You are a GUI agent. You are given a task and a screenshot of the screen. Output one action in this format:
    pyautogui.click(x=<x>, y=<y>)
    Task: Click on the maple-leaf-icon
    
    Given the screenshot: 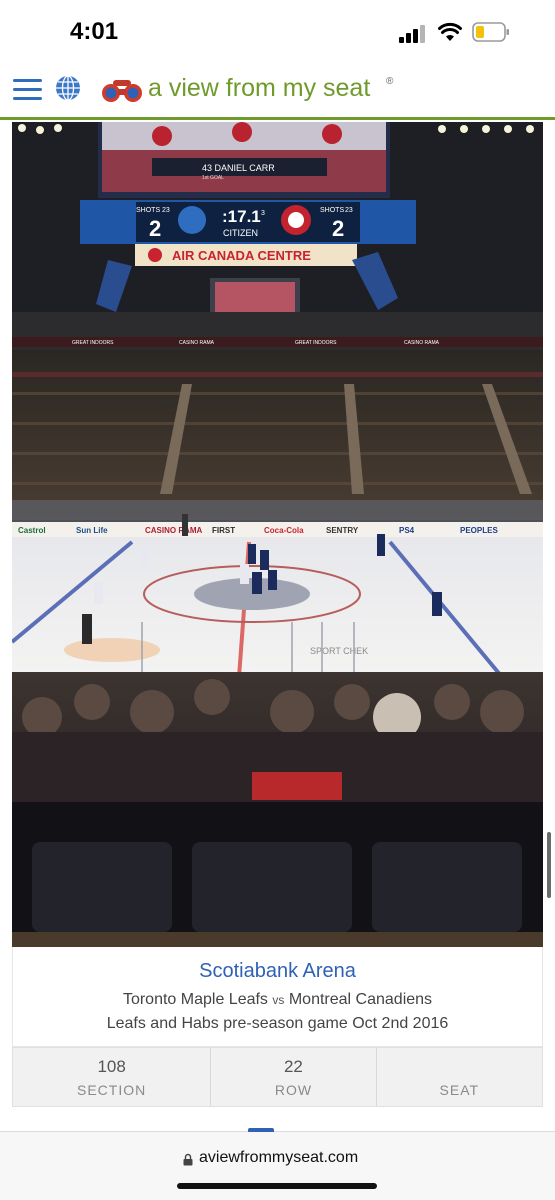 What is the action you would take?
    pyautogui.click(x=155, y=255)
    